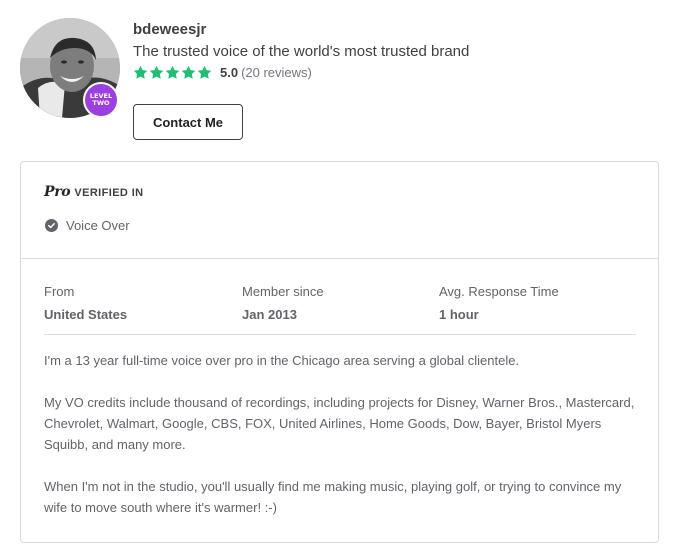  Describe the element at coordinates (169, 29) in the screenshot. I see `seller-username: bdeweesjr` at that location.